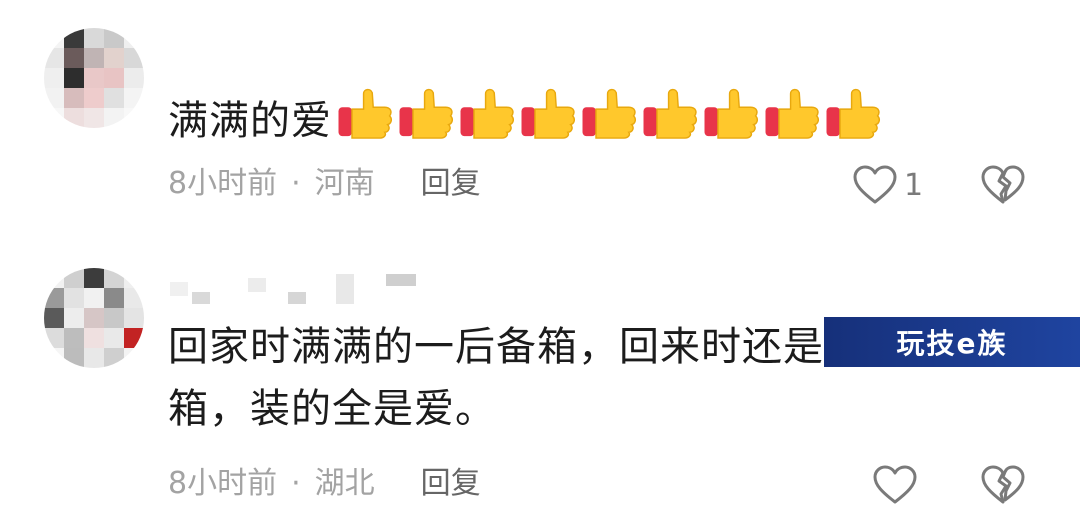 The height and width of the screenshot is (530, 1080). I want to click on comment-meta: 8小时前 · 湖北 回复, so click(324, 484).